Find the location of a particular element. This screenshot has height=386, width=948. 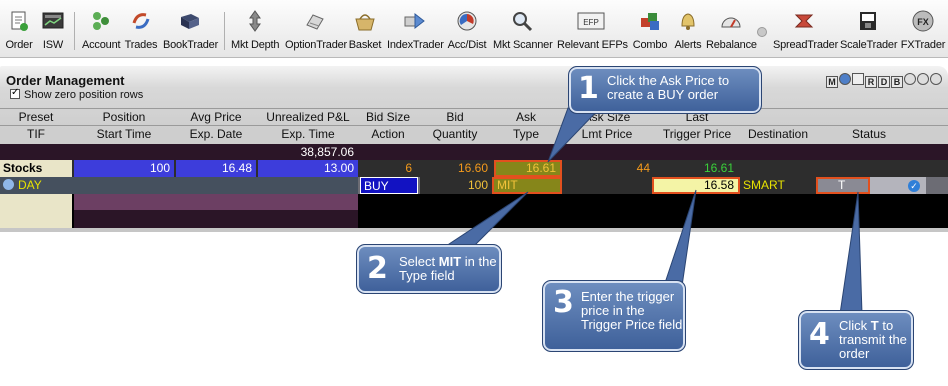

callout-step-4: 4 Click T to transmit the order is located at coordinates (856, 340).